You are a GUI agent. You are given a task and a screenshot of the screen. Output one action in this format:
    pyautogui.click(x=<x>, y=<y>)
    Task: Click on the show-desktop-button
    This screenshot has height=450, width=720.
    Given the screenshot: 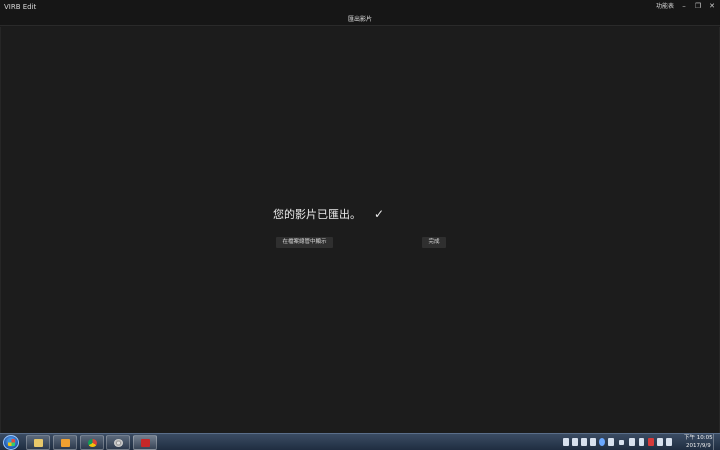 What is the action you would take?
    pyautogui.click(x=716, y=442)
    